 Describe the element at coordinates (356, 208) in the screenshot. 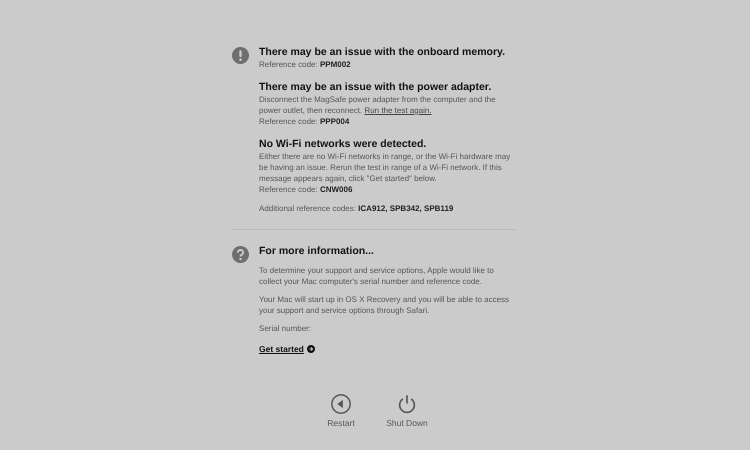

I see `additional-codes: Additional reference codes: ICA912, SPB342, SPB119` at that location.